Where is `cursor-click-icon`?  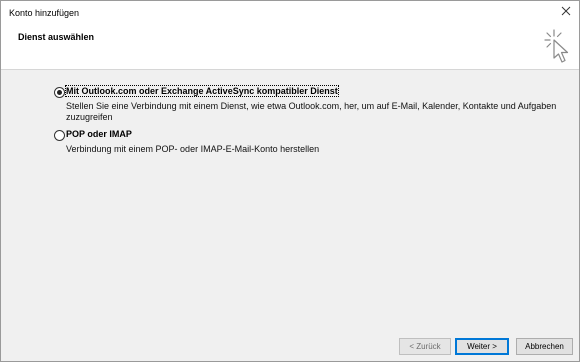
cursor-click-icon is located at coordinates (559, 46).